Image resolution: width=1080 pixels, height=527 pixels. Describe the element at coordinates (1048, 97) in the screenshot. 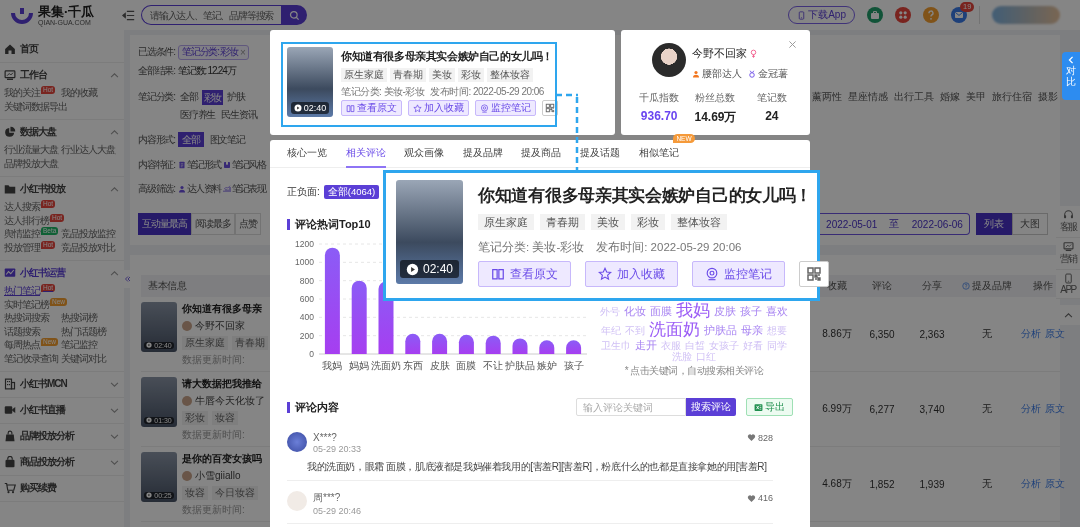

I see `filter-option: 摄影` at that location.